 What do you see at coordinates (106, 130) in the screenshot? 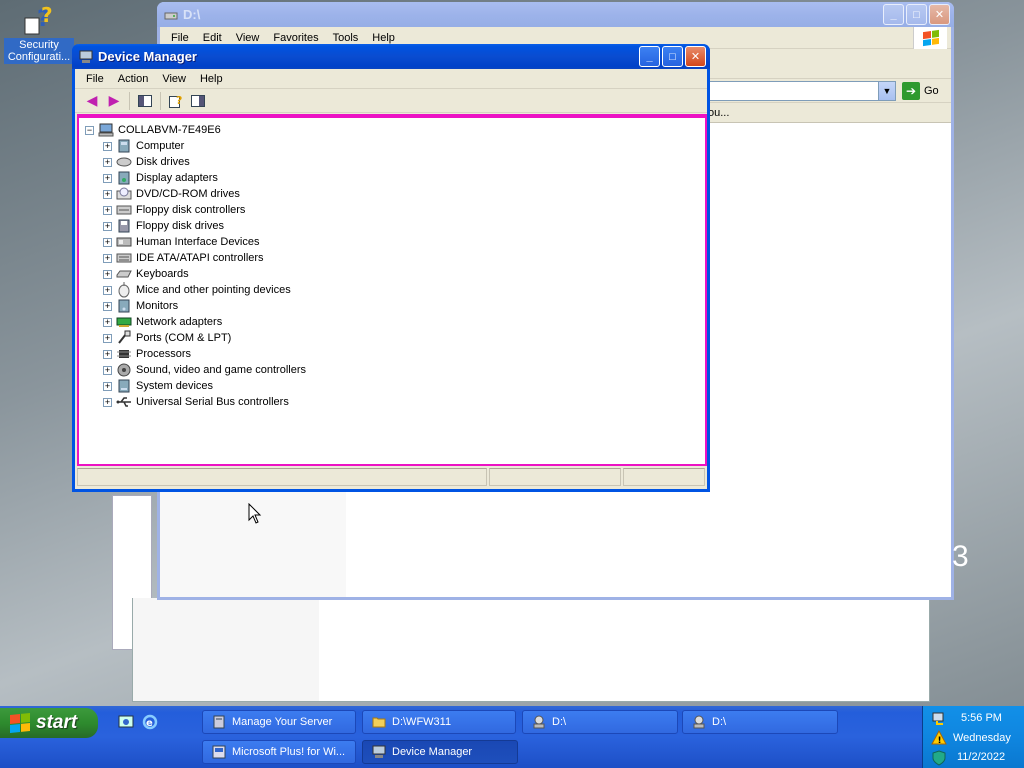
I see `computer-icon` at bounding box center [106, 130].